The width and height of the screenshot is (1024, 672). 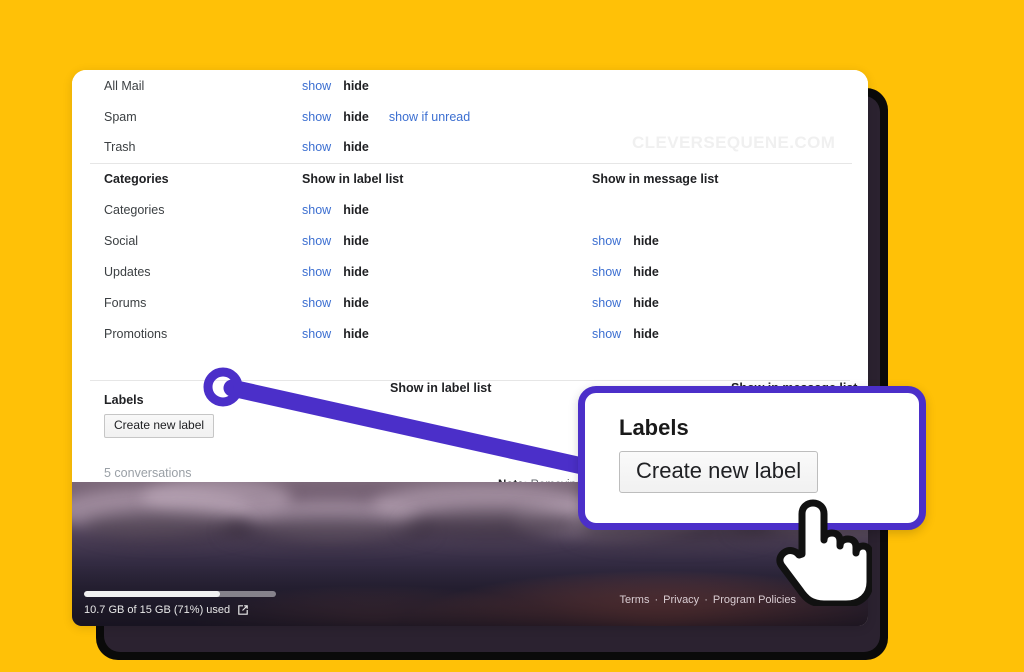 What do you see at coordinates (196, 240) in the screenshot?
I see `row-name-cell: Social` at bounding box center [196, 240].